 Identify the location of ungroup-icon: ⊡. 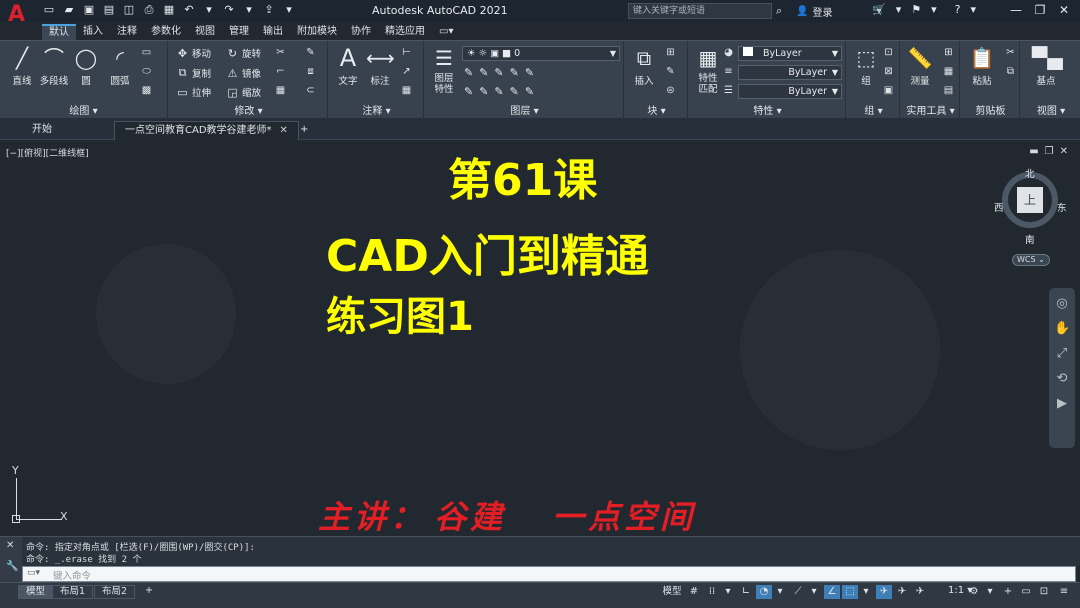
(888, 53).